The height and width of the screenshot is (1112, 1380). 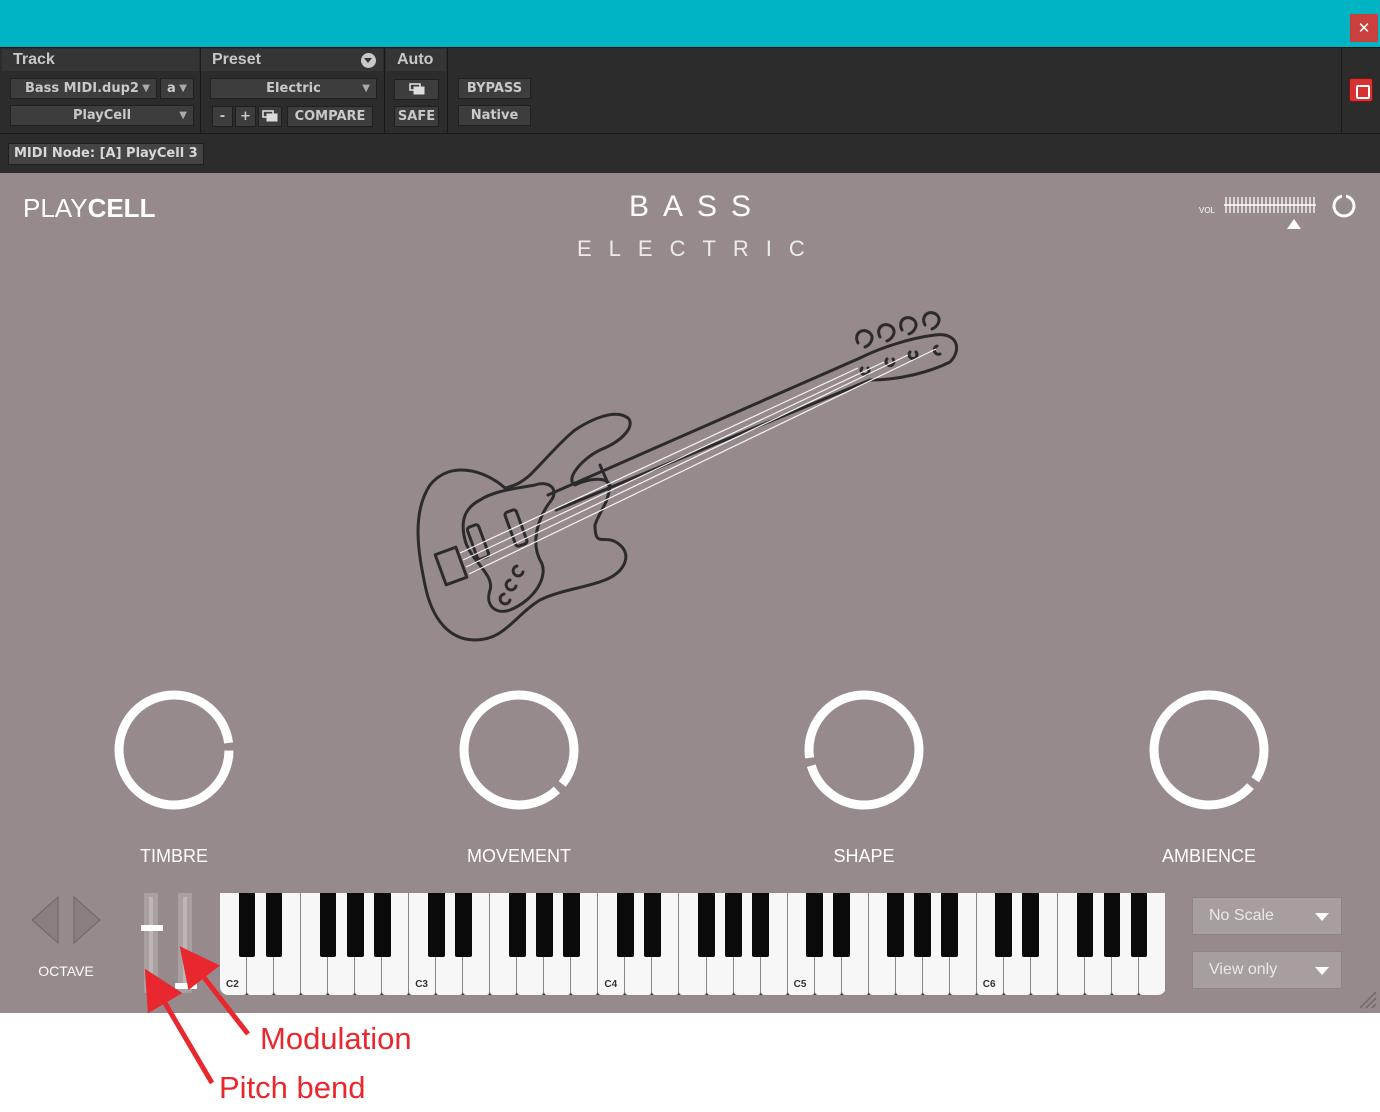 I want to click on bass-guitar-illustration, so click(x=687, y=476).